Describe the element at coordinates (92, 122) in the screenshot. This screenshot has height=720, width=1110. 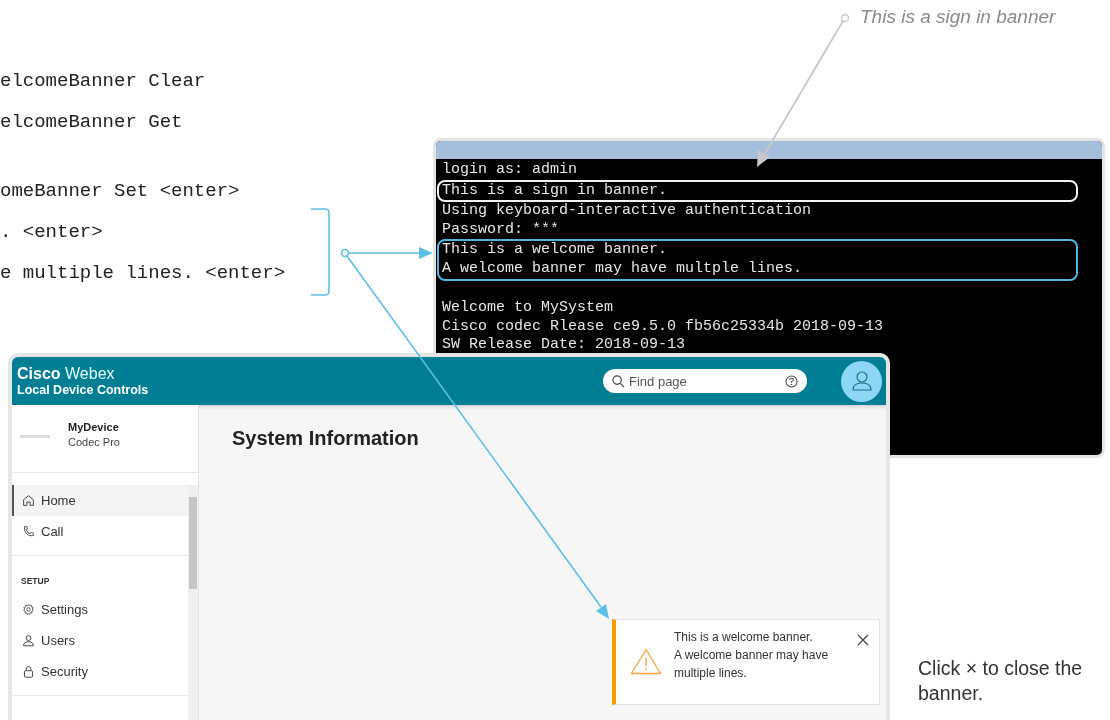
I see `code-line: elcomeBanner Get` at that location.